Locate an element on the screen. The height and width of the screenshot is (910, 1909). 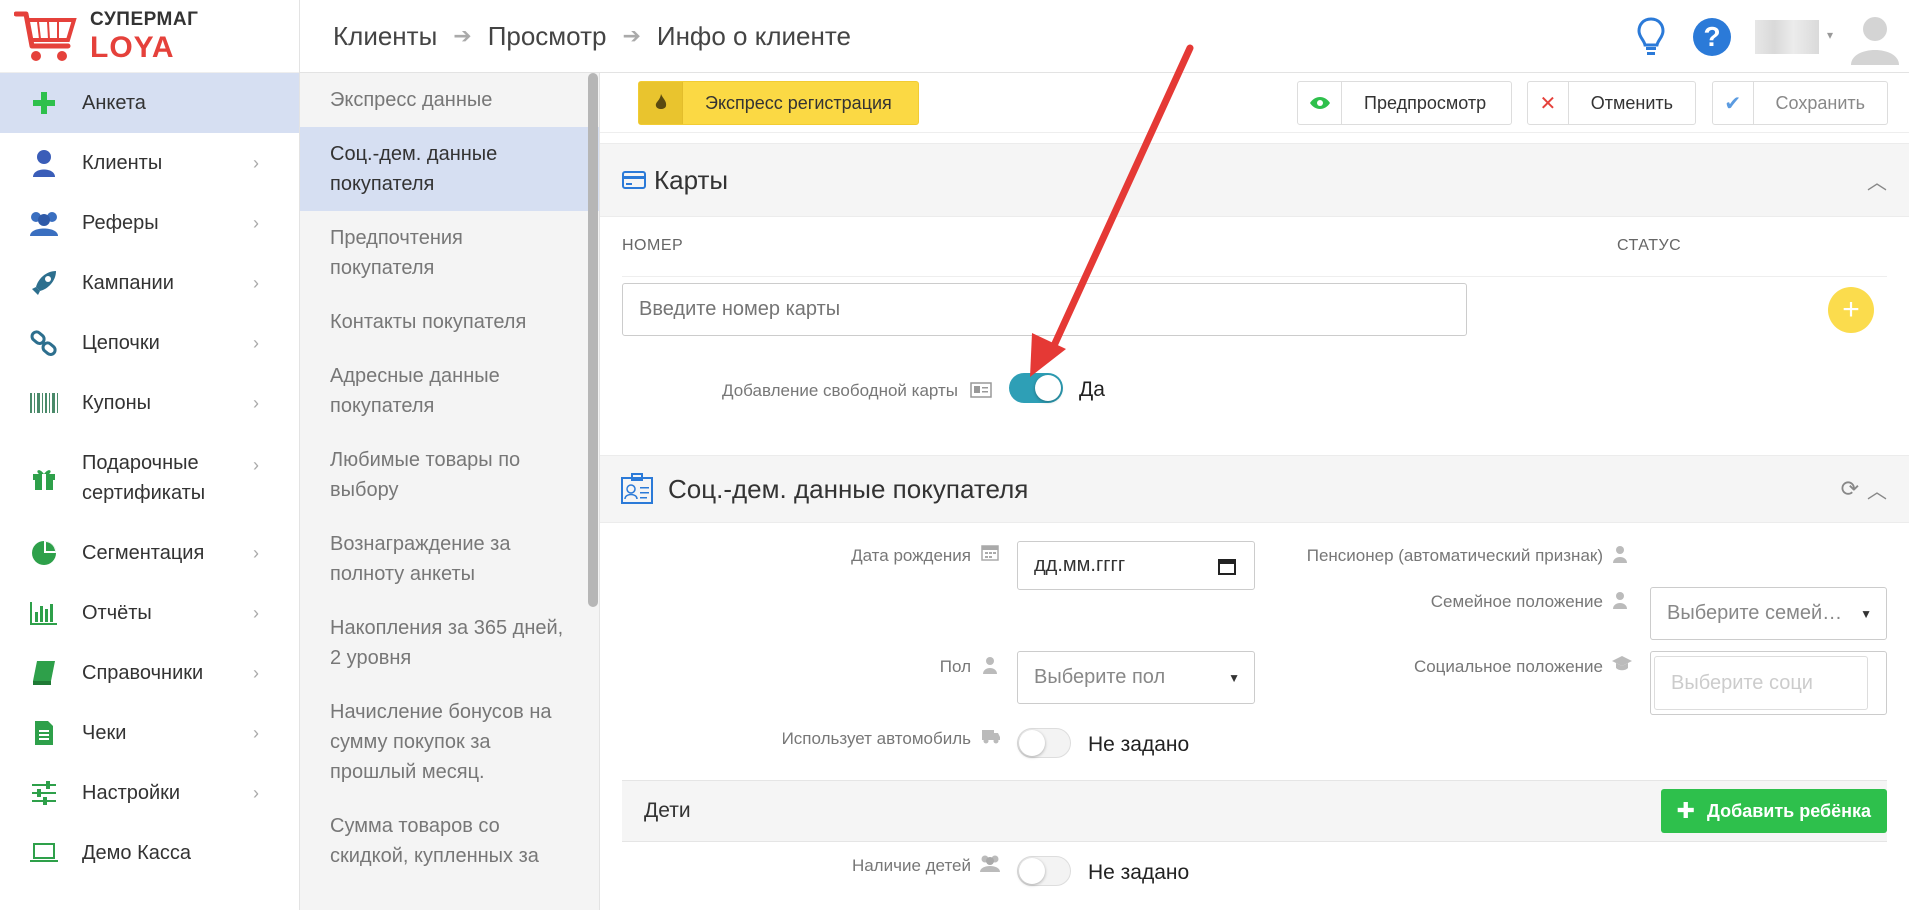
section-nav-item: Вознаграждение за полноту анкеты is located at coordinates (449, 559).